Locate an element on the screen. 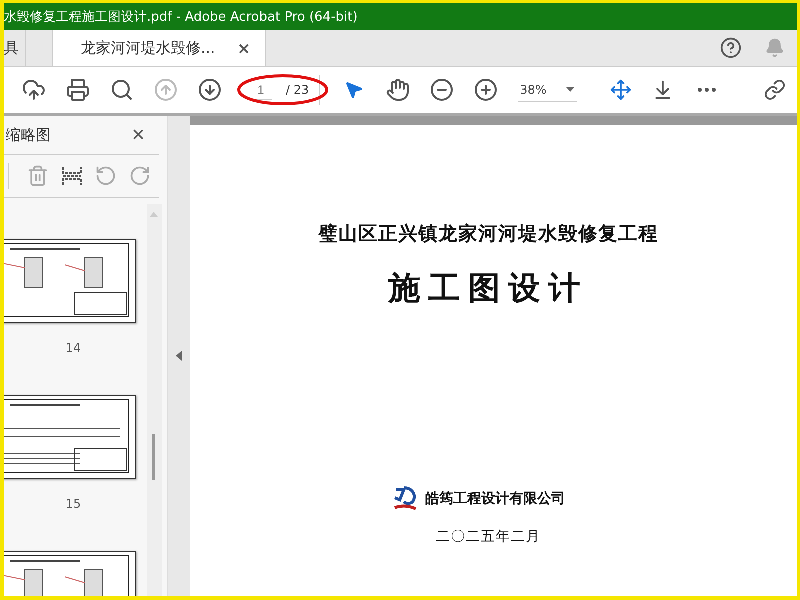 The height and width of the screenshot is (600, 800). page-number-label: 14 is located at coordinates (74, 348).